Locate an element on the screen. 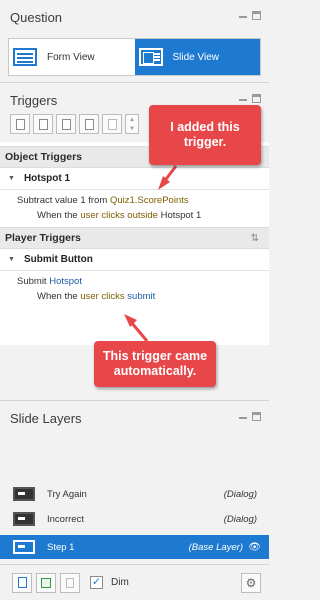  dim-checkbox: ✓ is located at coordinates (96, 582).